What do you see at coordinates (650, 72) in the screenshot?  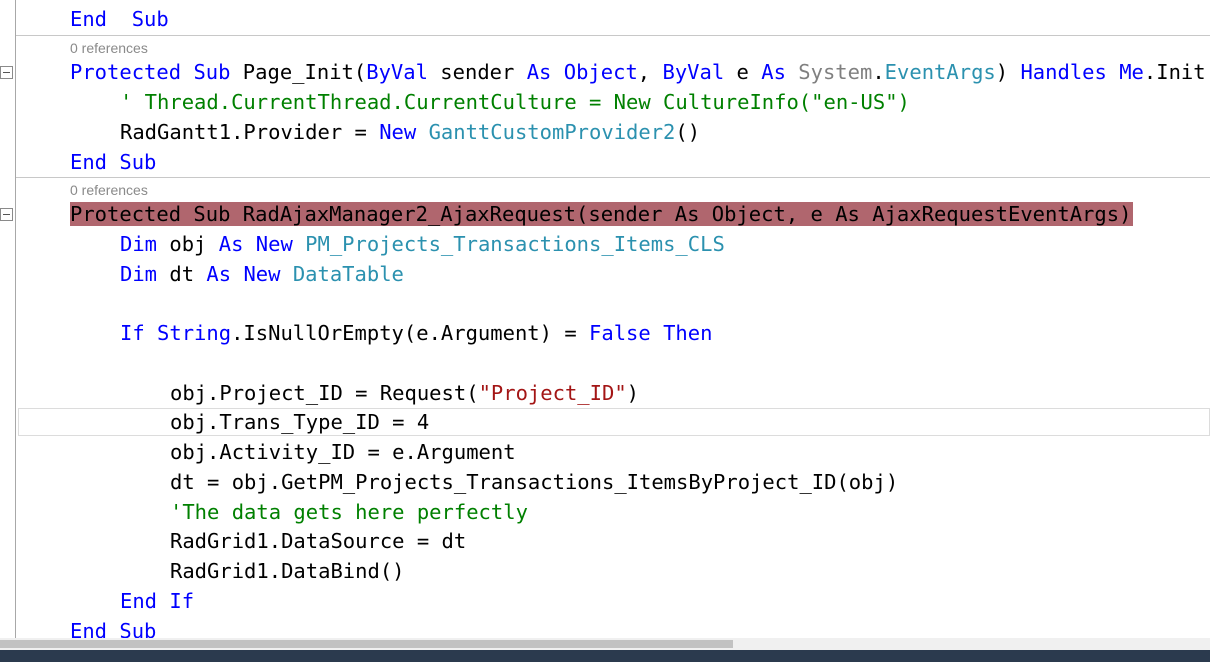 I see `code-token: ,` at bounding box center [650, 72].